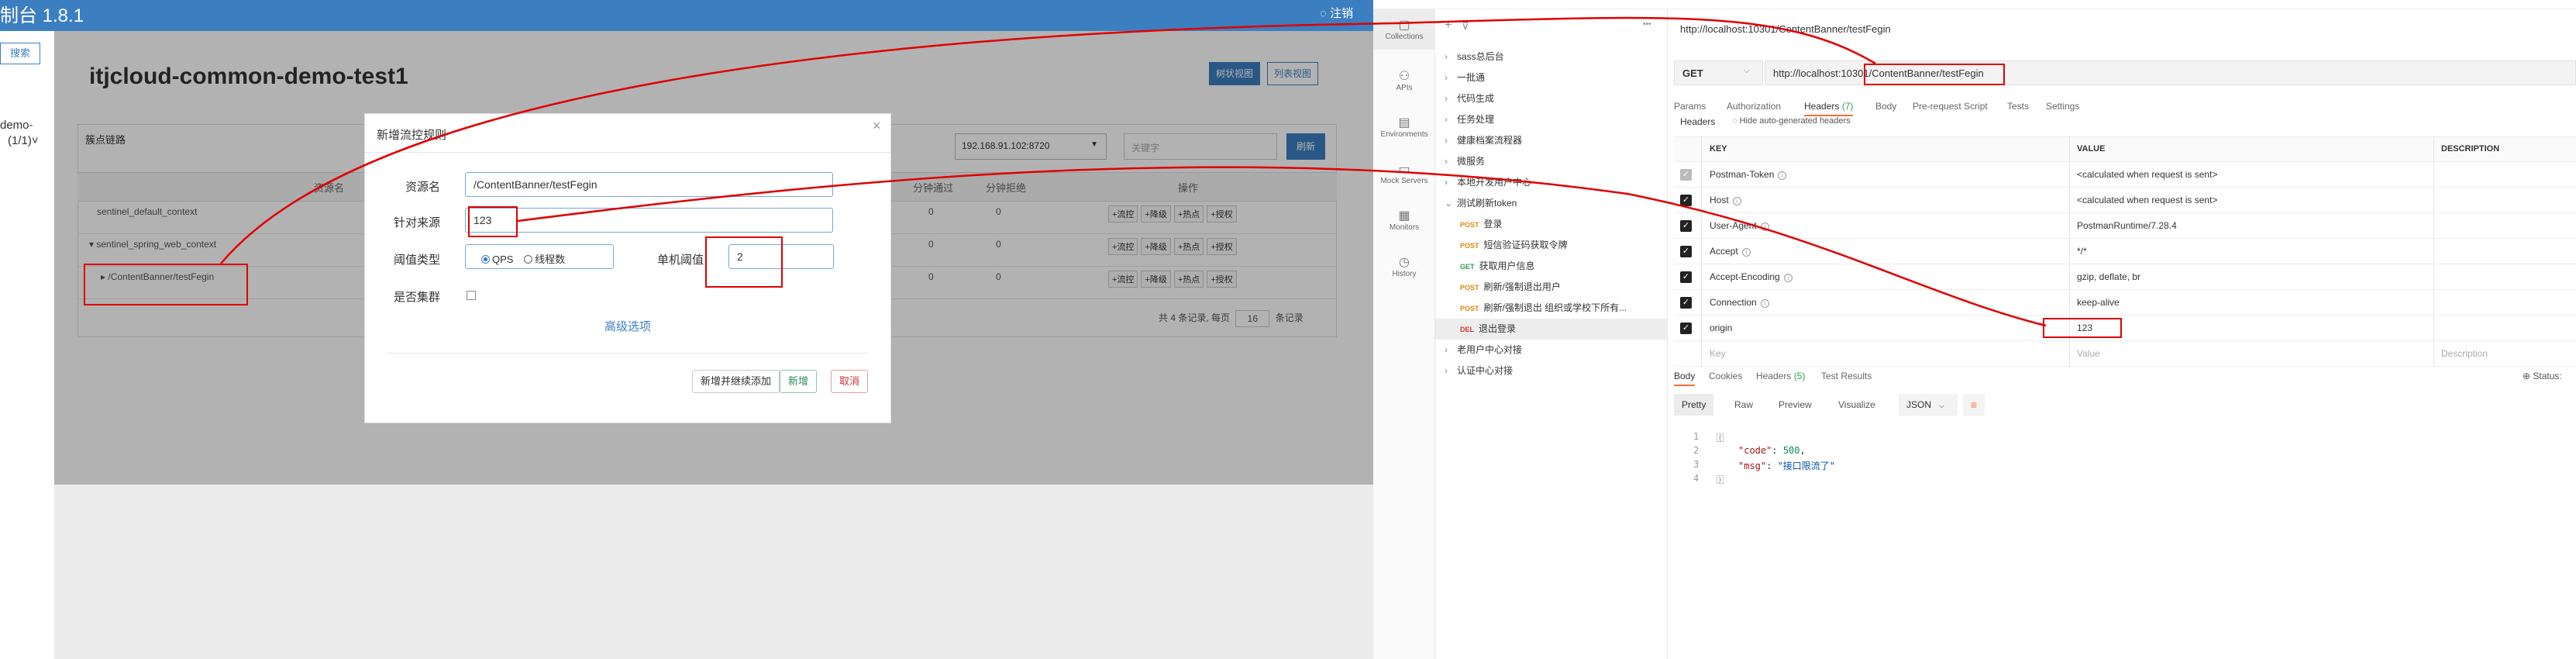  What do you see at coordinates (1282, 246) in the screenshot?
I see `annotation-line-origin` at bounding box center [1282, 246].